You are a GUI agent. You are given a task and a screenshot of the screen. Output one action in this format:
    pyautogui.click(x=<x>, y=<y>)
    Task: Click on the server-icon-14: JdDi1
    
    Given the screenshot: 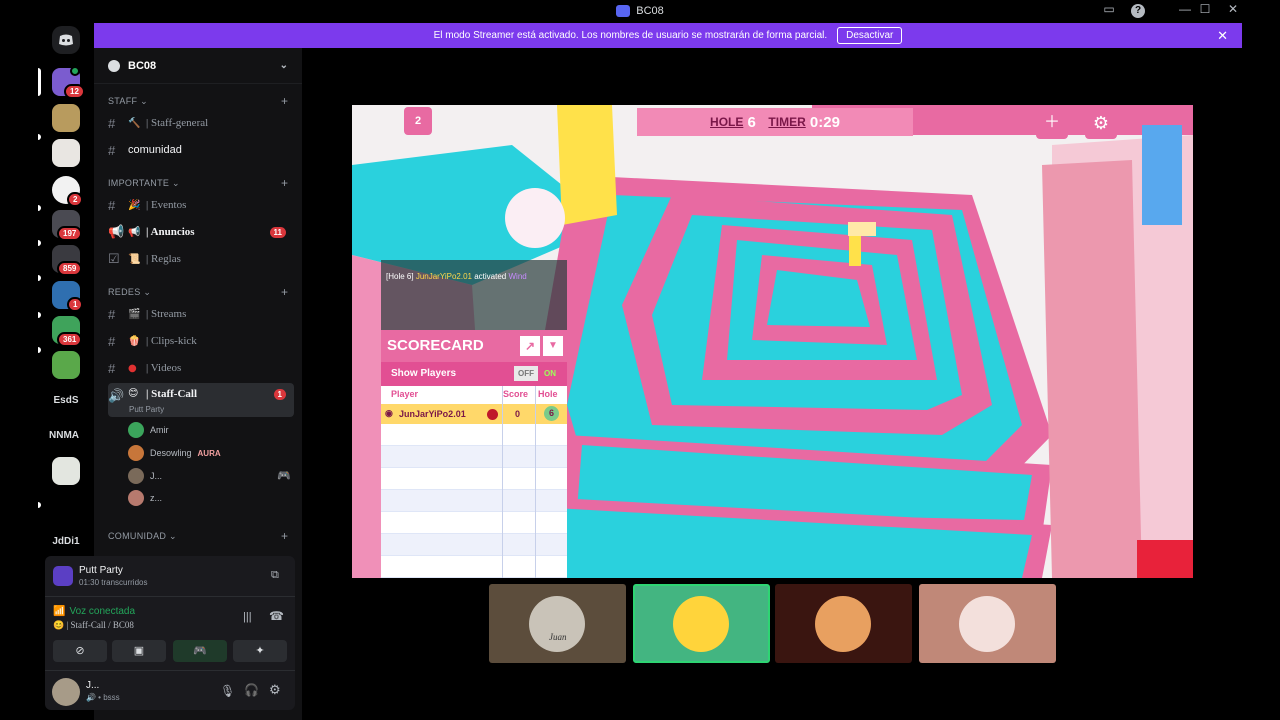 What is the action you would take?
    pyautogui.click(x=66, y=541)
    